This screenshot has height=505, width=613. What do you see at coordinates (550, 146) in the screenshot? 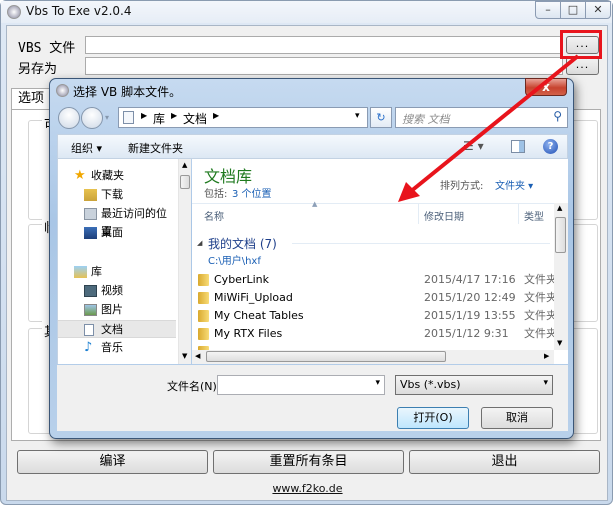
I see `help-icon: ?` at bounding box center [550, 146].